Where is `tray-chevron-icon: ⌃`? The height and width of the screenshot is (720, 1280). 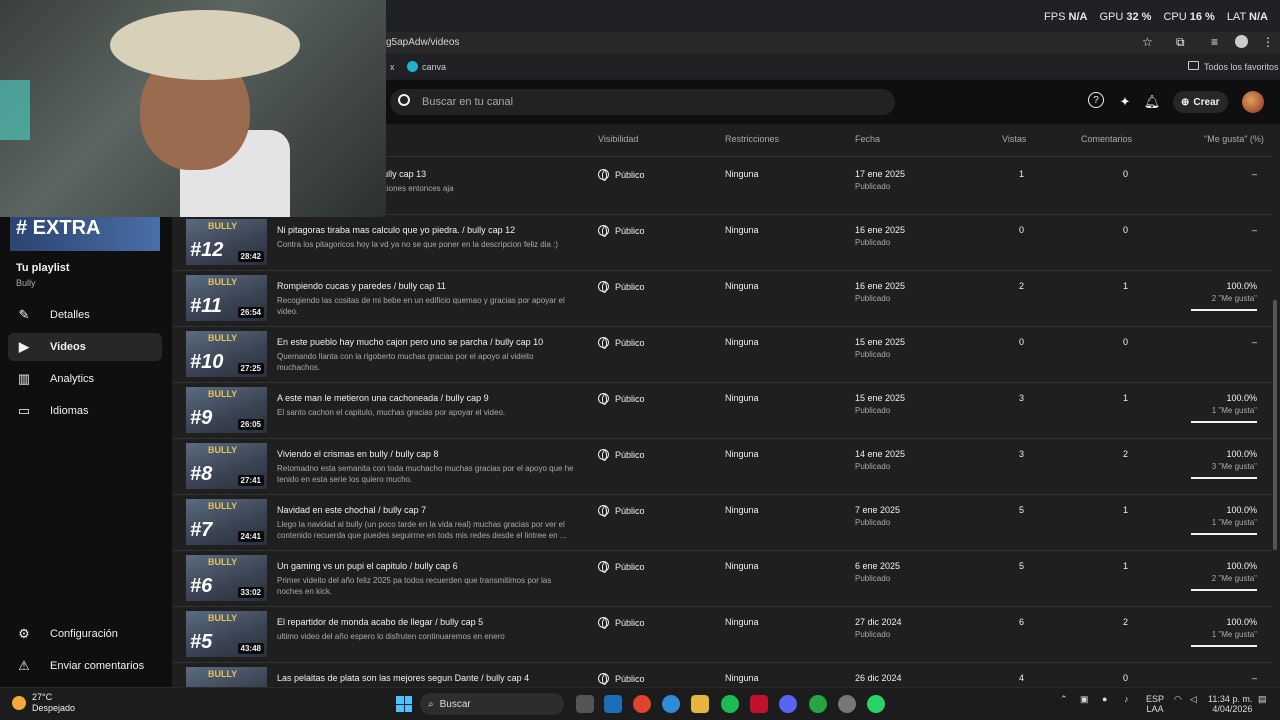 tray-chevron-icon: ⌃ is located at coordinates (1064, 699).